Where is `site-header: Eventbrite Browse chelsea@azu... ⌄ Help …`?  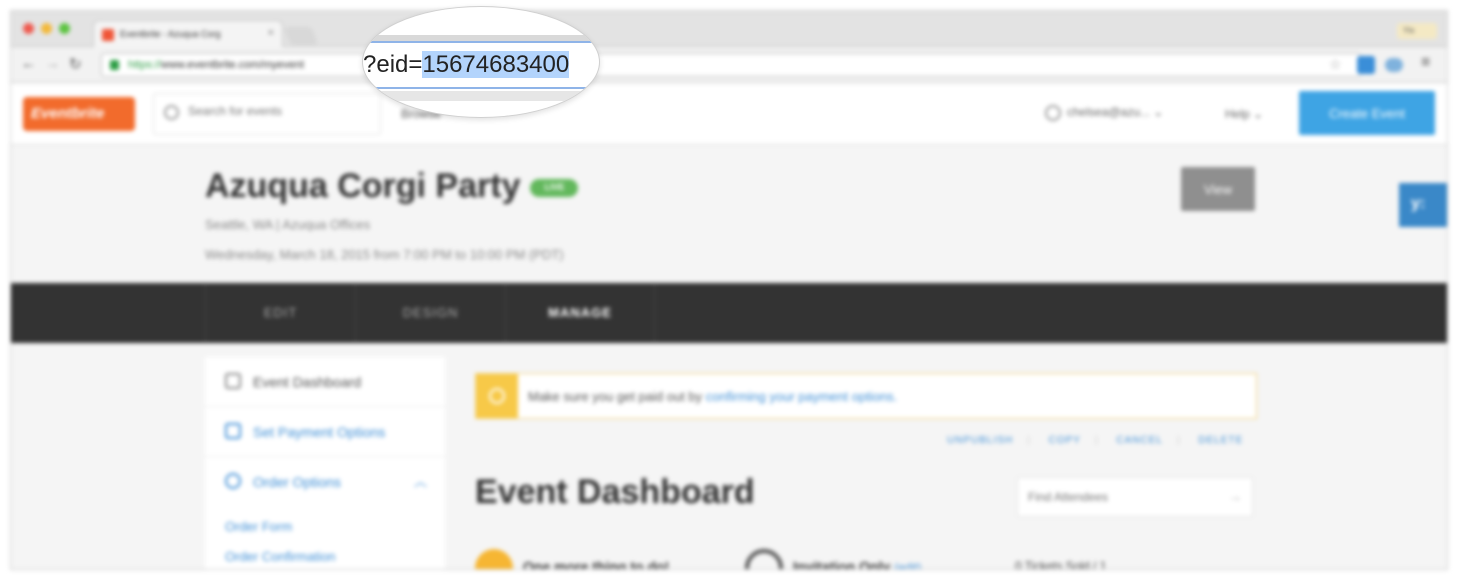 site-header: Eventbrite Browse chelsea@azu... ⌄ Help … is located at coordinates (729, 114).